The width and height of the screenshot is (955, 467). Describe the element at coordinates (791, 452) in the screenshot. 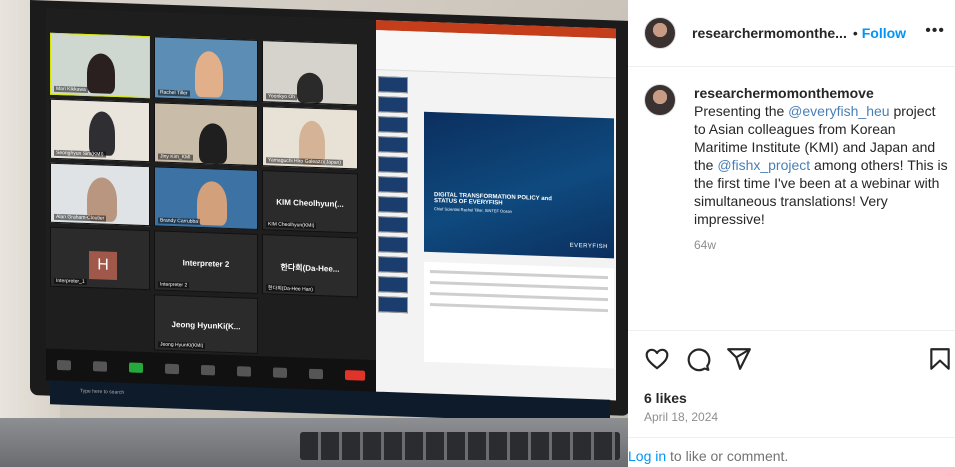

I see `login-prompt: Log in to like or comment.` at that location.